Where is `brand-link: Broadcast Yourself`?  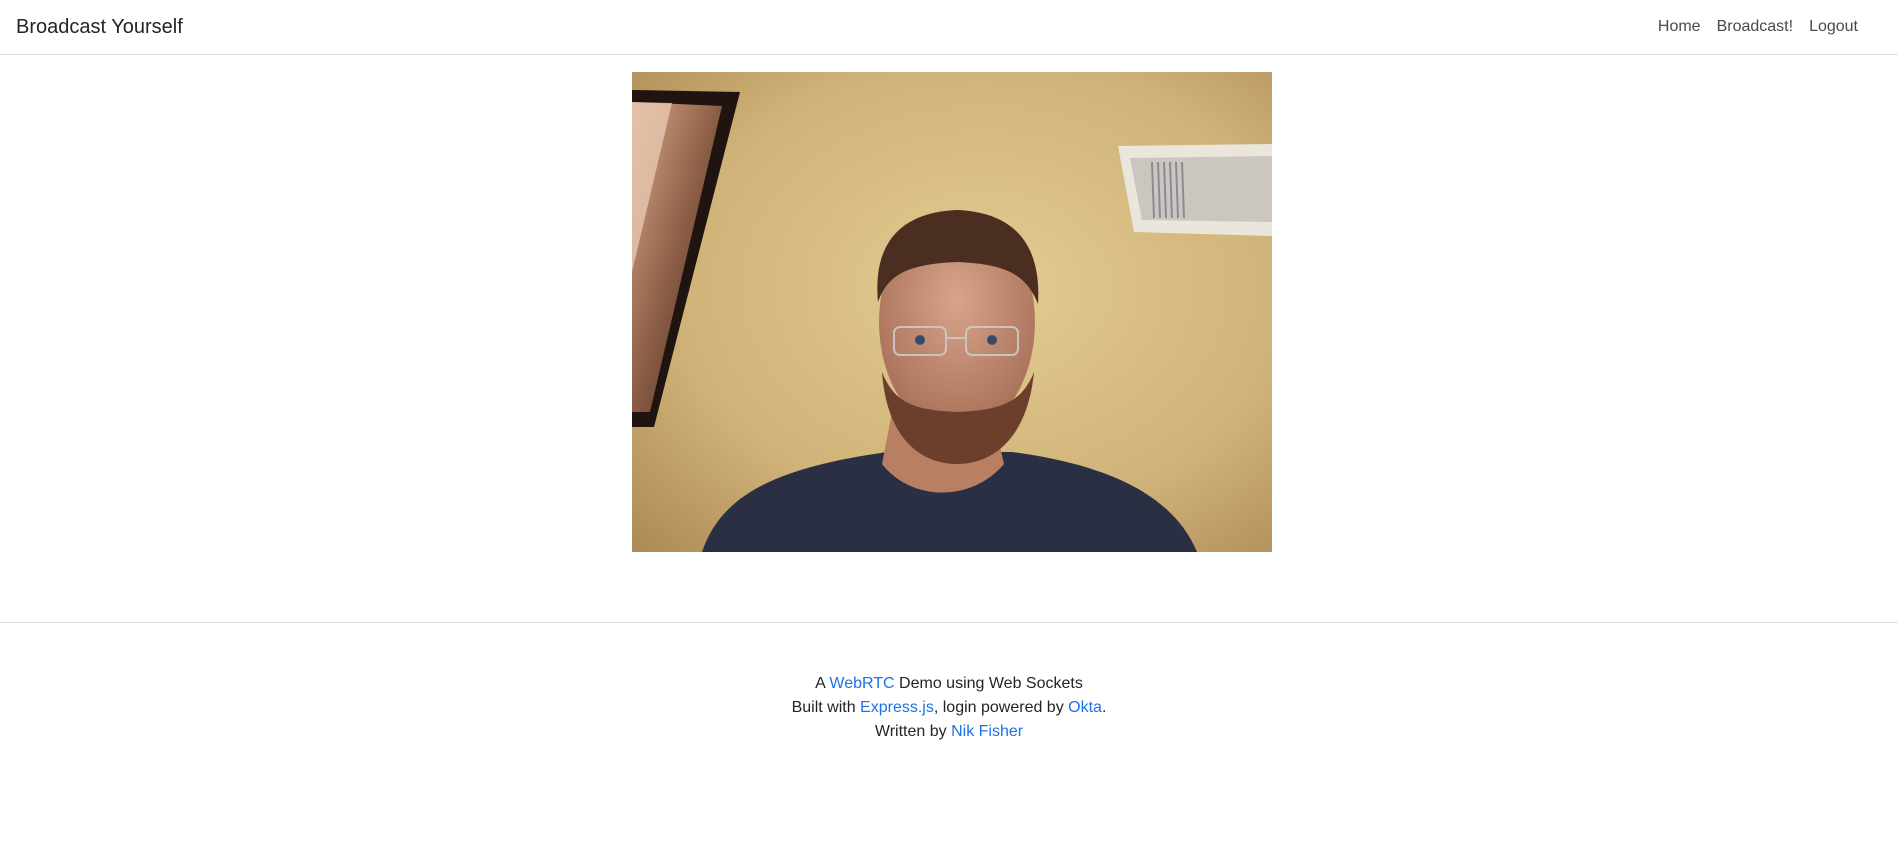
brand-link: Broadcast Yourself is located at coordinates (99, 27).